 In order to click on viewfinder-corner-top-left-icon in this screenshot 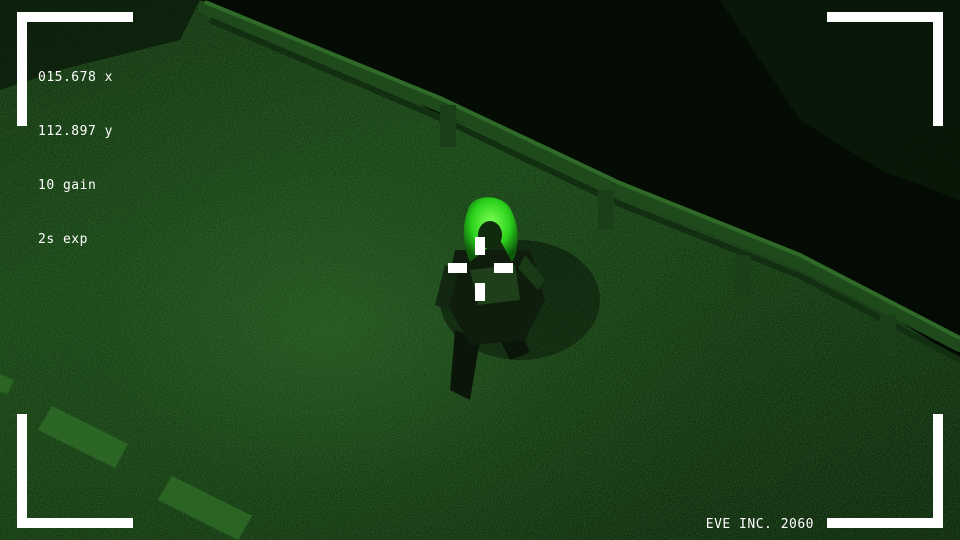, I will do `click(75, 69)`.